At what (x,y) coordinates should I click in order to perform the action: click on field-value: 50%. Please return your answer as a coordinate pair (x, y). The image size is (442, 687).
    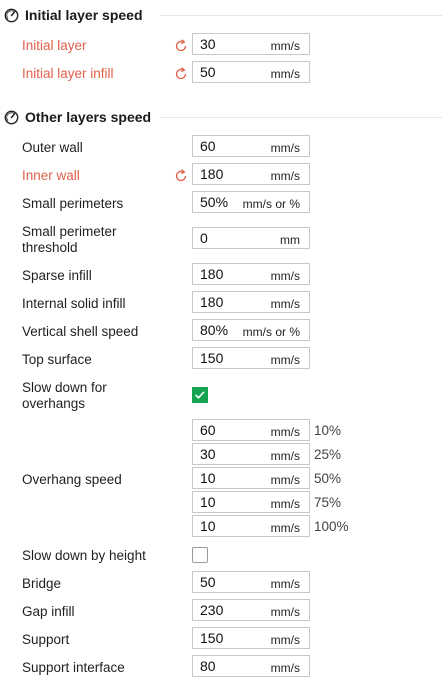
    Looking at the image, I should click on (214, 202).